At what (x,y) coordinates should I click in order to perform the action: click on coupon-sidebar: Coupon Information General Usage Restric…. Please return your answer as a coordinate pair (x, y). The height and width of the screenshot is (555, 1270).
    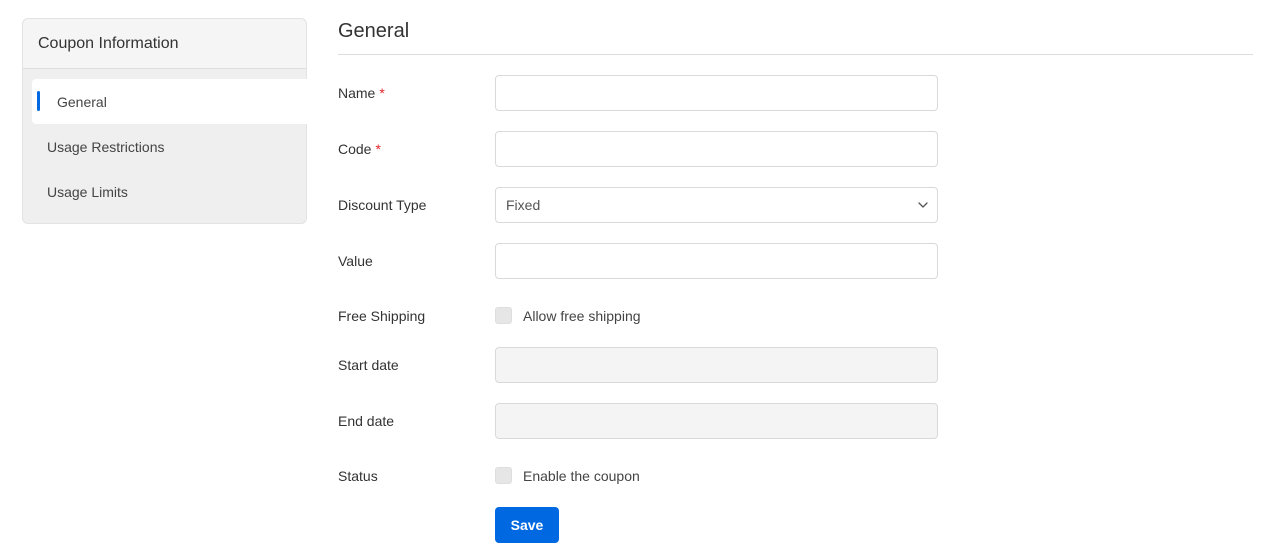
    Looking at the image, I should click on (164, 121).